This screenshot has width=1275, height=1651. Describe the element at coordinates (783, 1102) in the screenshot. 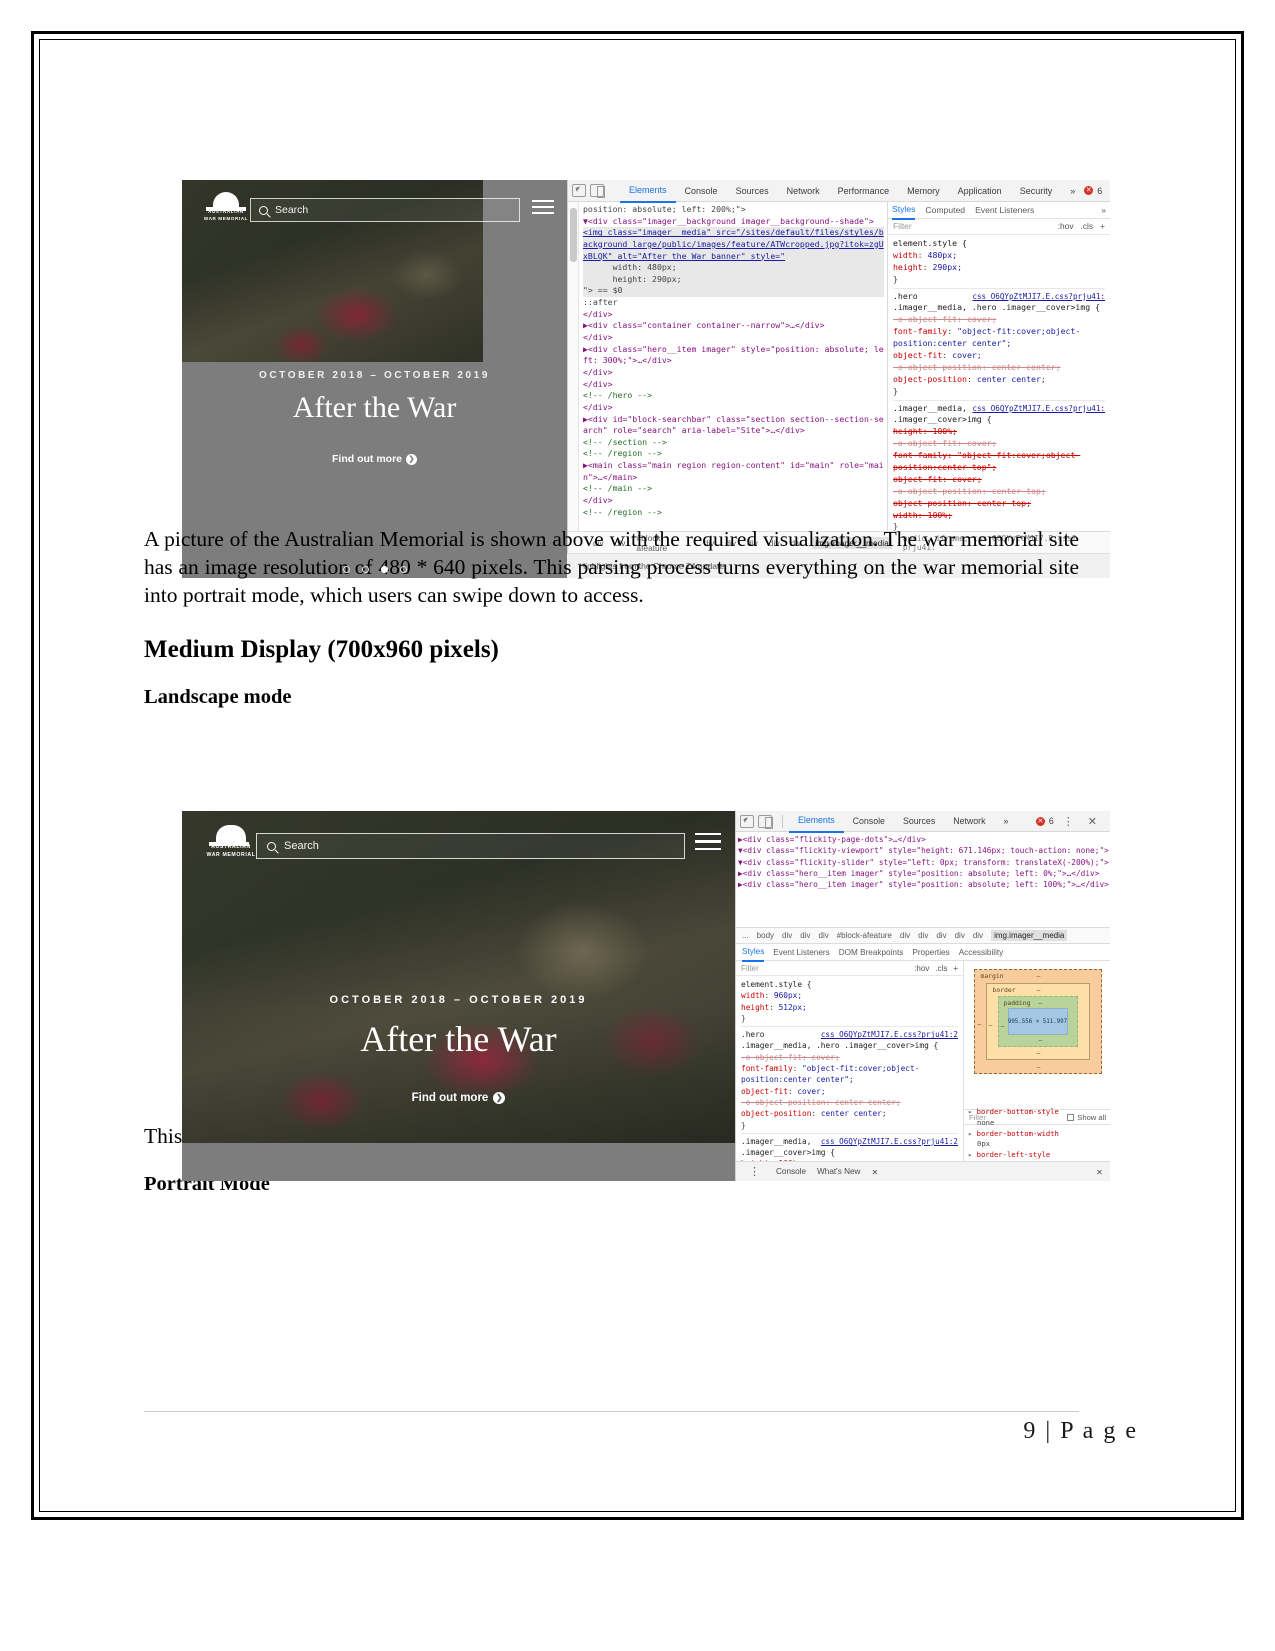

I see `css-prop: -o-object-position` at that location.